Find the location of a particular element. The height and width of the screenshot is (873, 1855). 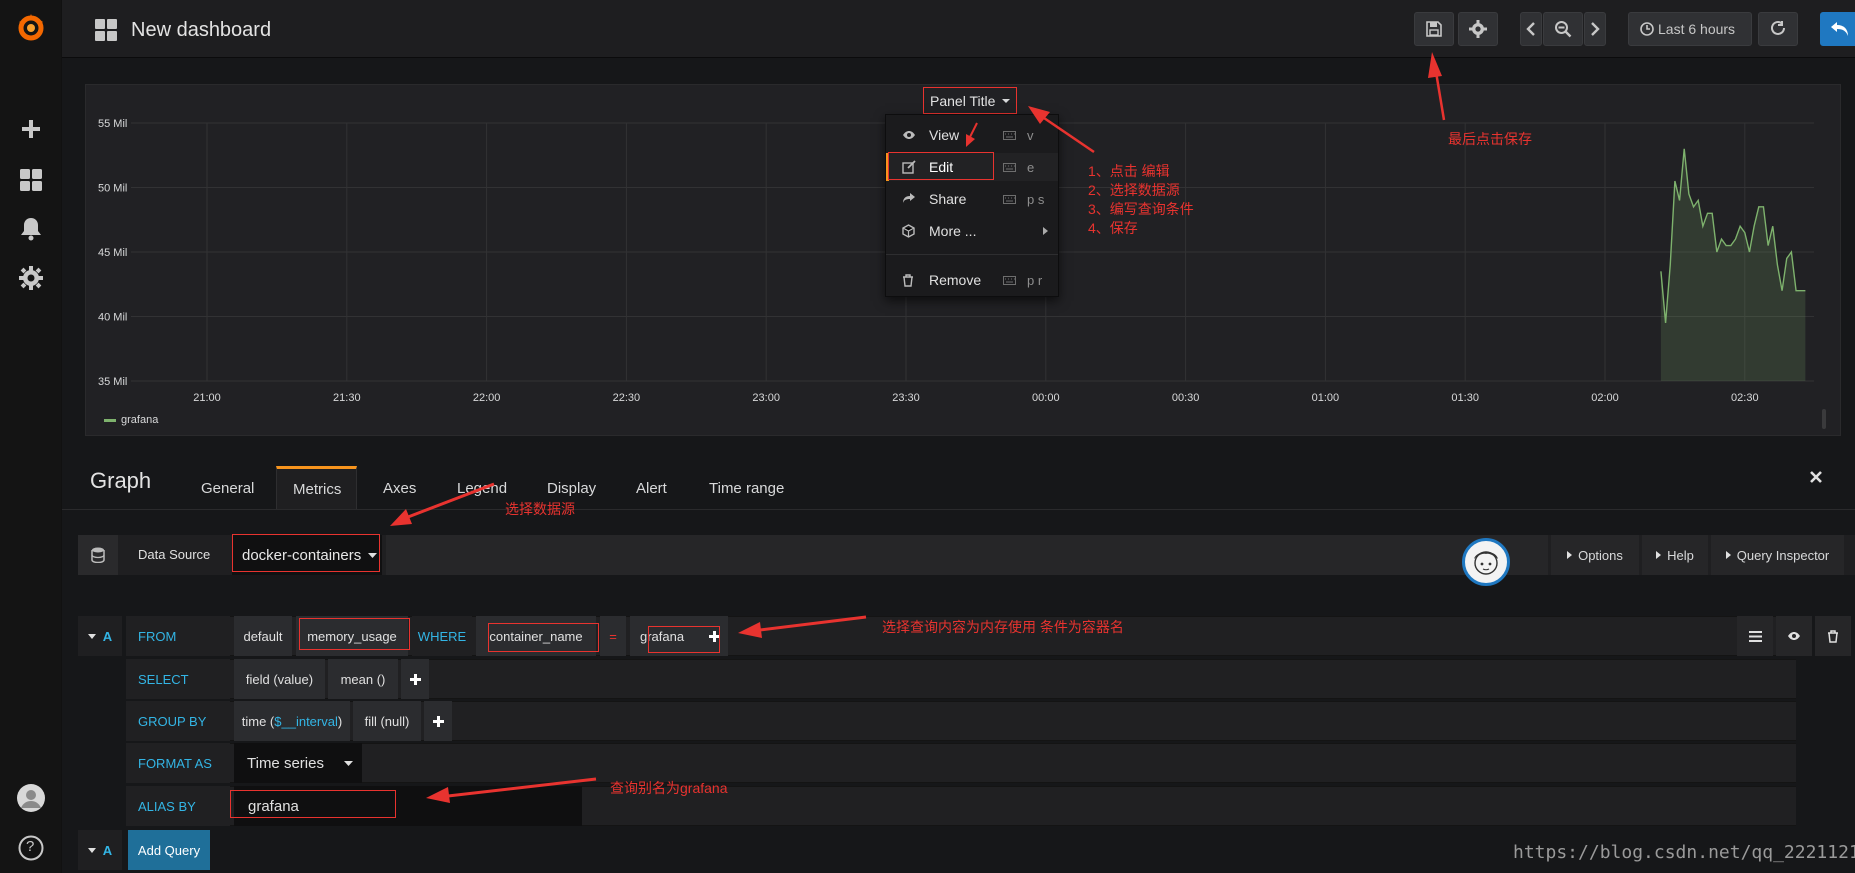

help-button: Help is located at coordinates (1675, 555).